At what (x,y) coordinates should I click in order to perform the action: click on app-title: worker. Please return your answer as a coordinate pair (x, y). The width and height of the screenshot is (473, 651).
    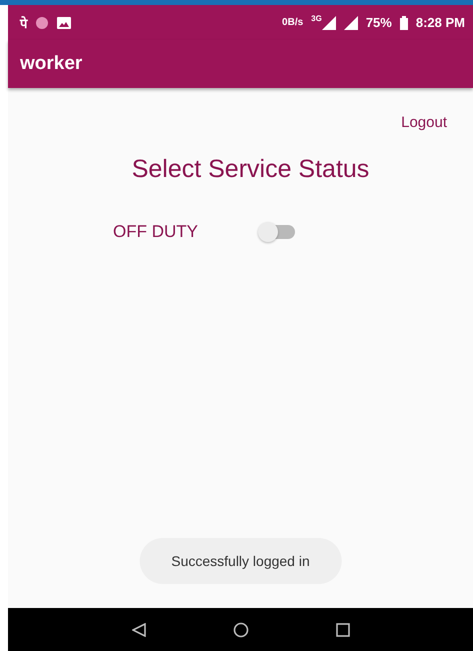
    Looking at the image, I should click on (51, 64).